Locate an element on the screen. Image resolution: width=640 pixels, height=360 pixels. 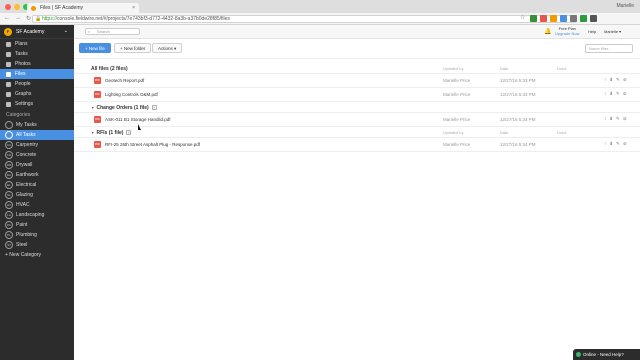
category-all-tasks: All Tasks is located at coordinates (37, 135).